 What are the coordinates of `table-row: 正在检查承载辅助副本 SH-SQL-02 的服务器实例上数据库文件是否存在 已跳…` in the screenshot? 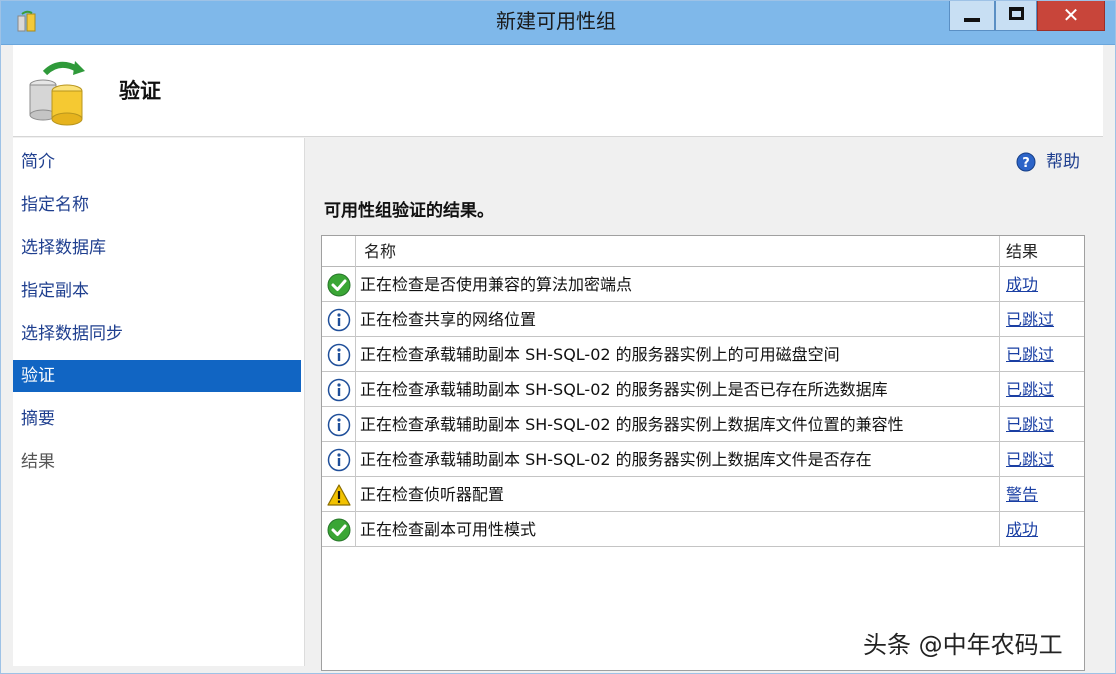 It's located at (703, 459).